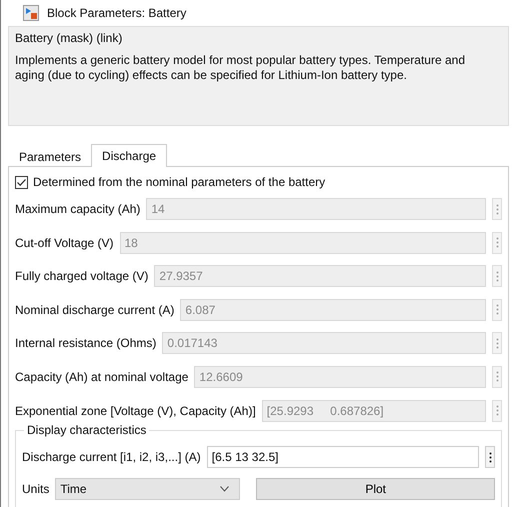 The height and width of the screenshot is (507, 515). I want to click on units-label: Units, so click(36, 489).